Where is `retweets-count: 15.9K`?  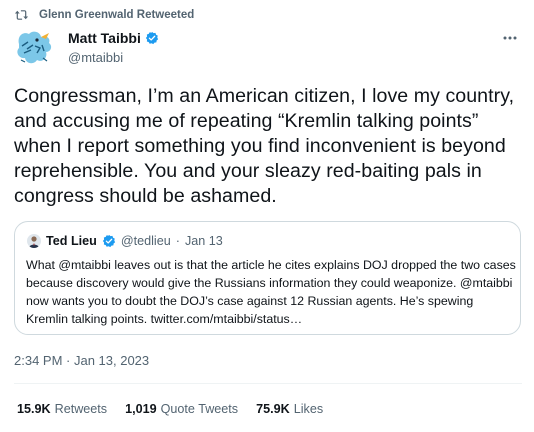
retweets-count: 15.9K is located at coordinates (34, 409).